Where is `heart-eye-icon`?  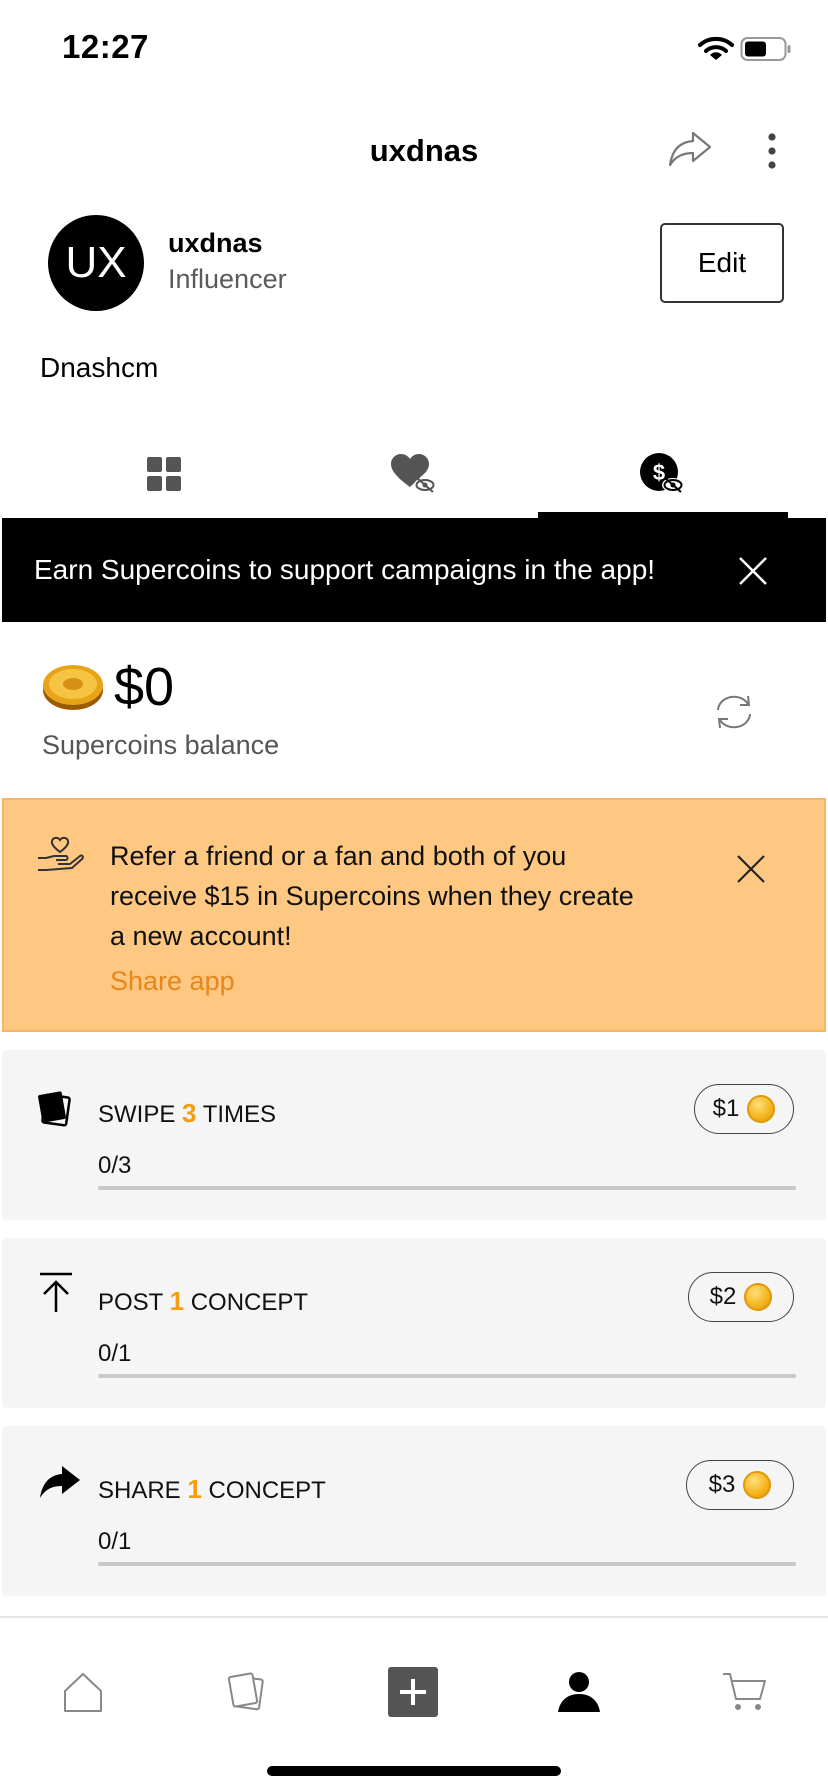
heart-eye-icon is located at coordinates (413, 473).